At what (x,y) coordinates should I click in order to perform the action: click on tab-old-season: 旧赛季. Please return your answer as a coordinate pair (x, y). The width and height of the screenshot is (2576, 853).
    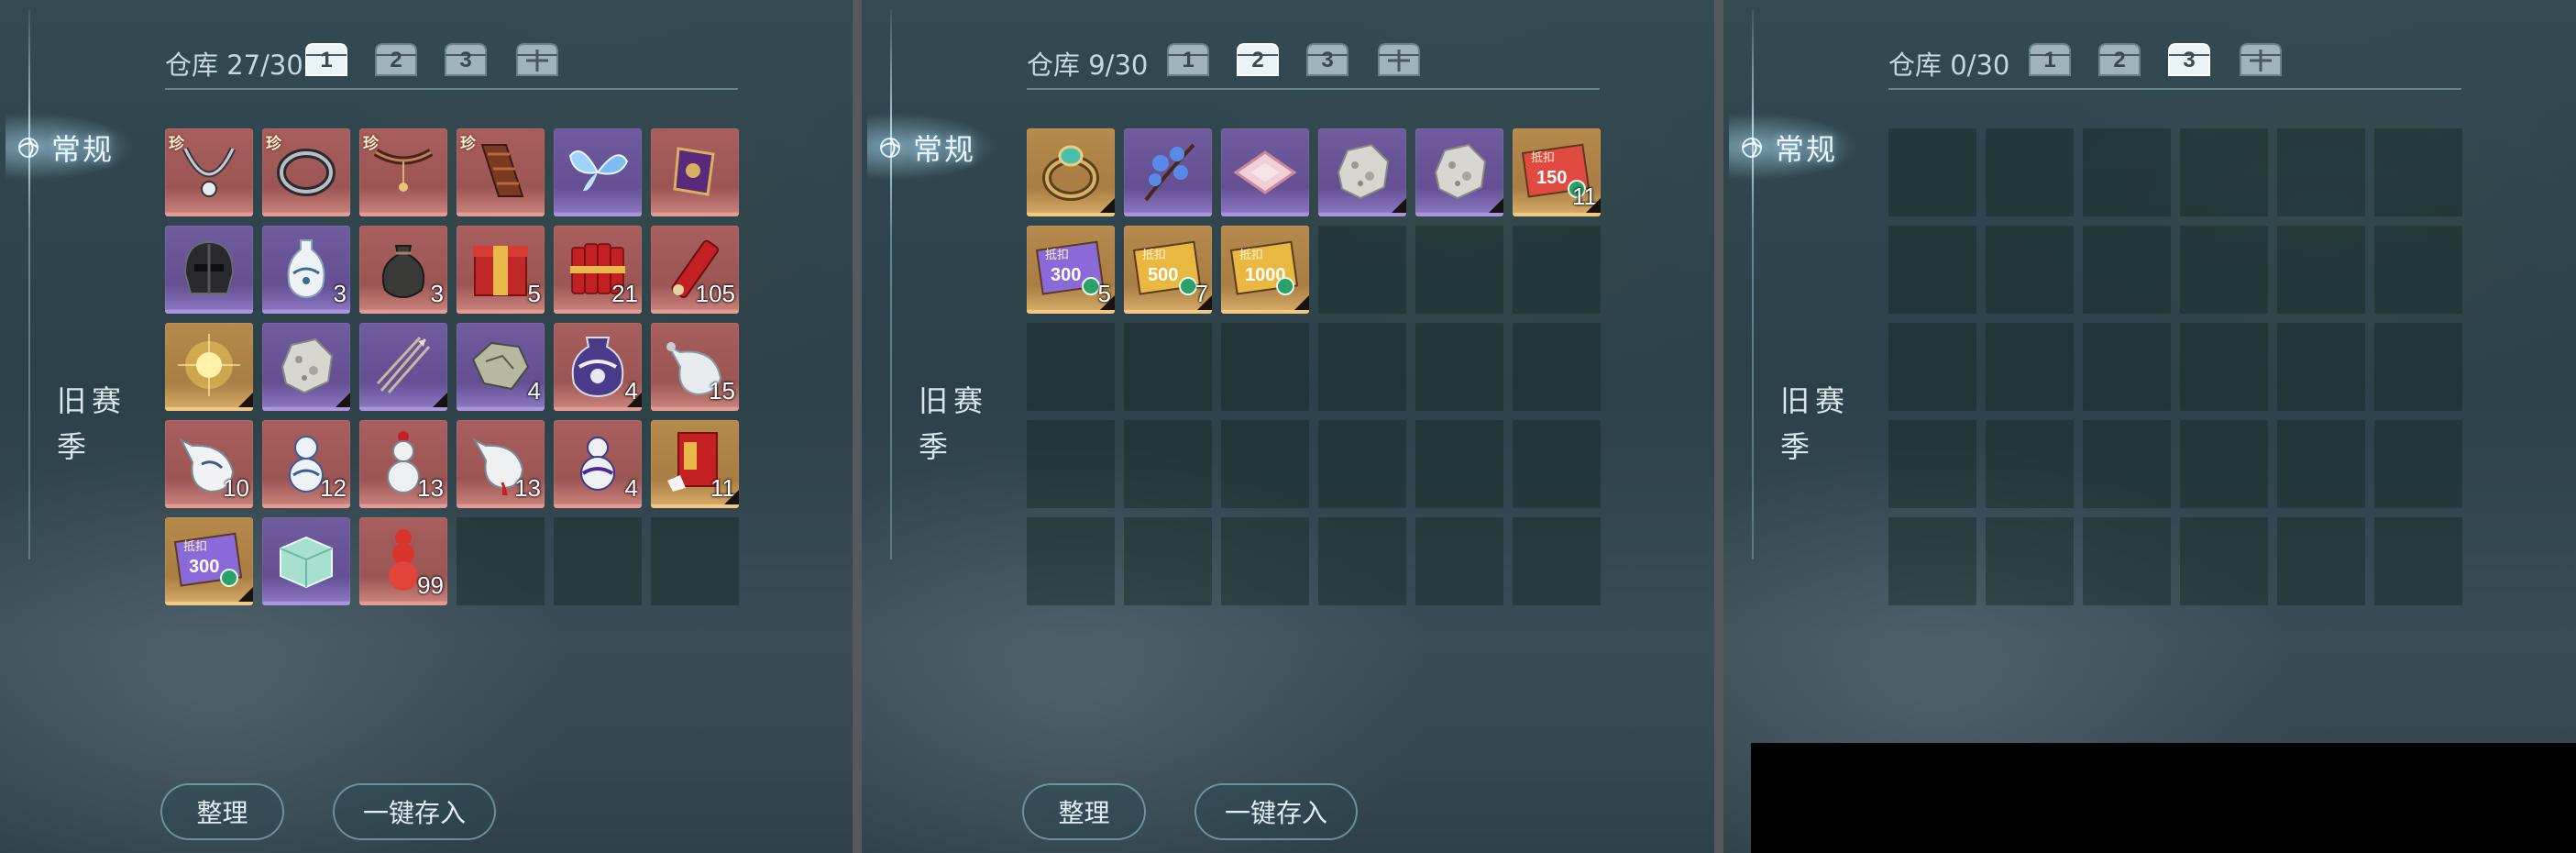
    Looking at the image, I should click on (955, 424).